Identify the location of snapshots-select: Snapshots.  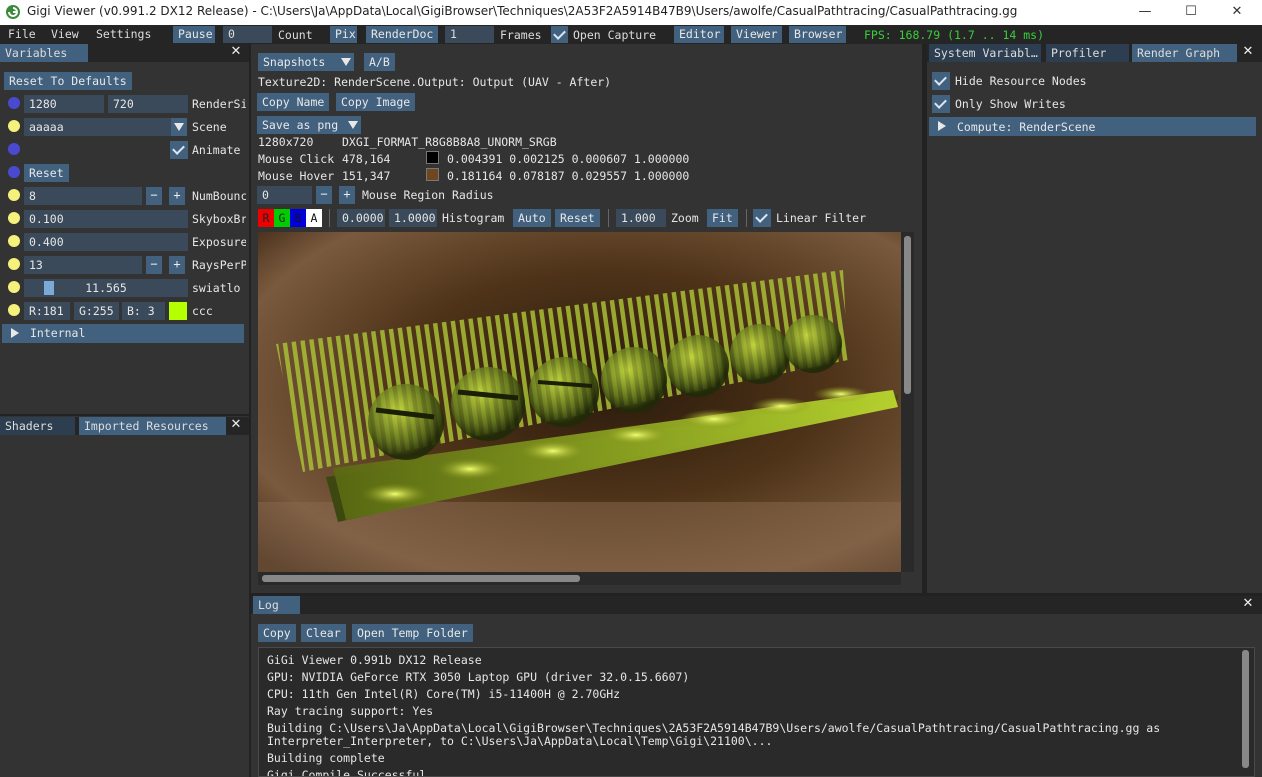
(303, 62).